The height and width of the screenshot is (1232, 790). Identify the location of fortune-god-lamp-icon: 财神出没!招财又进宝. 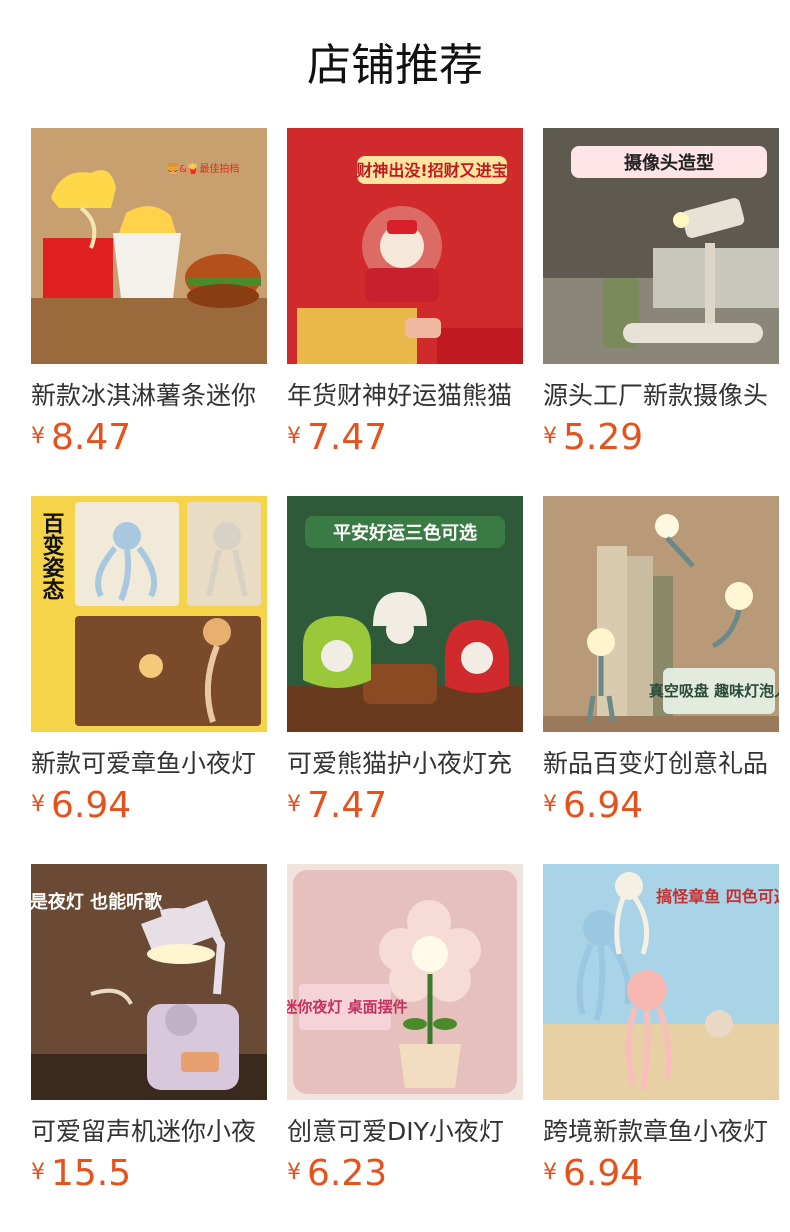
(405, 246).